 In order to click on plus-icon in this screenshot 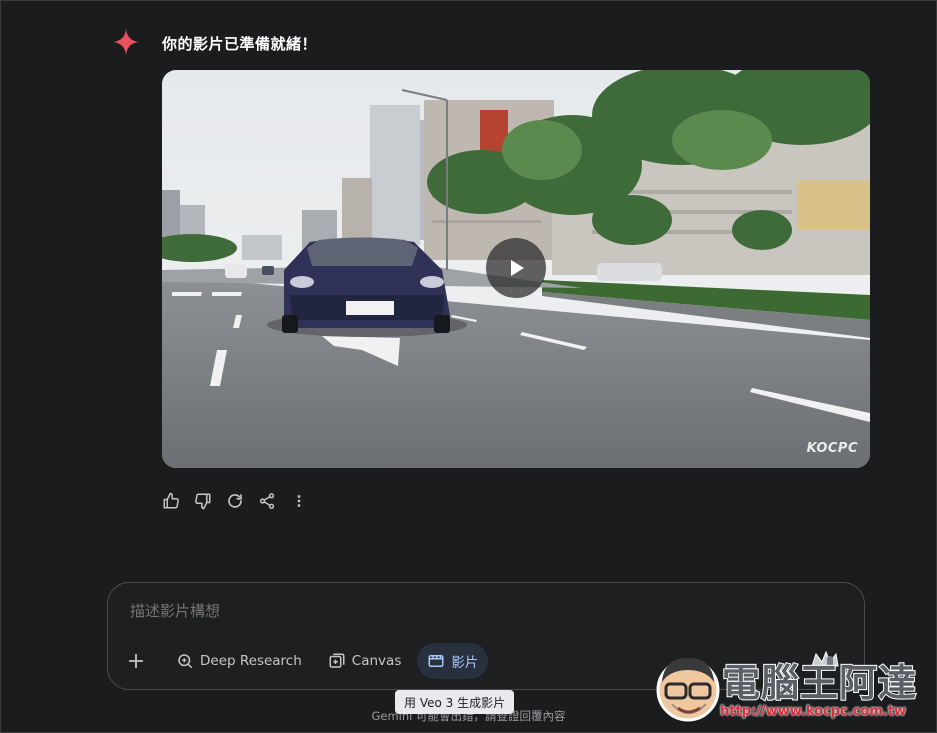, I will do `click(136, 661)`.